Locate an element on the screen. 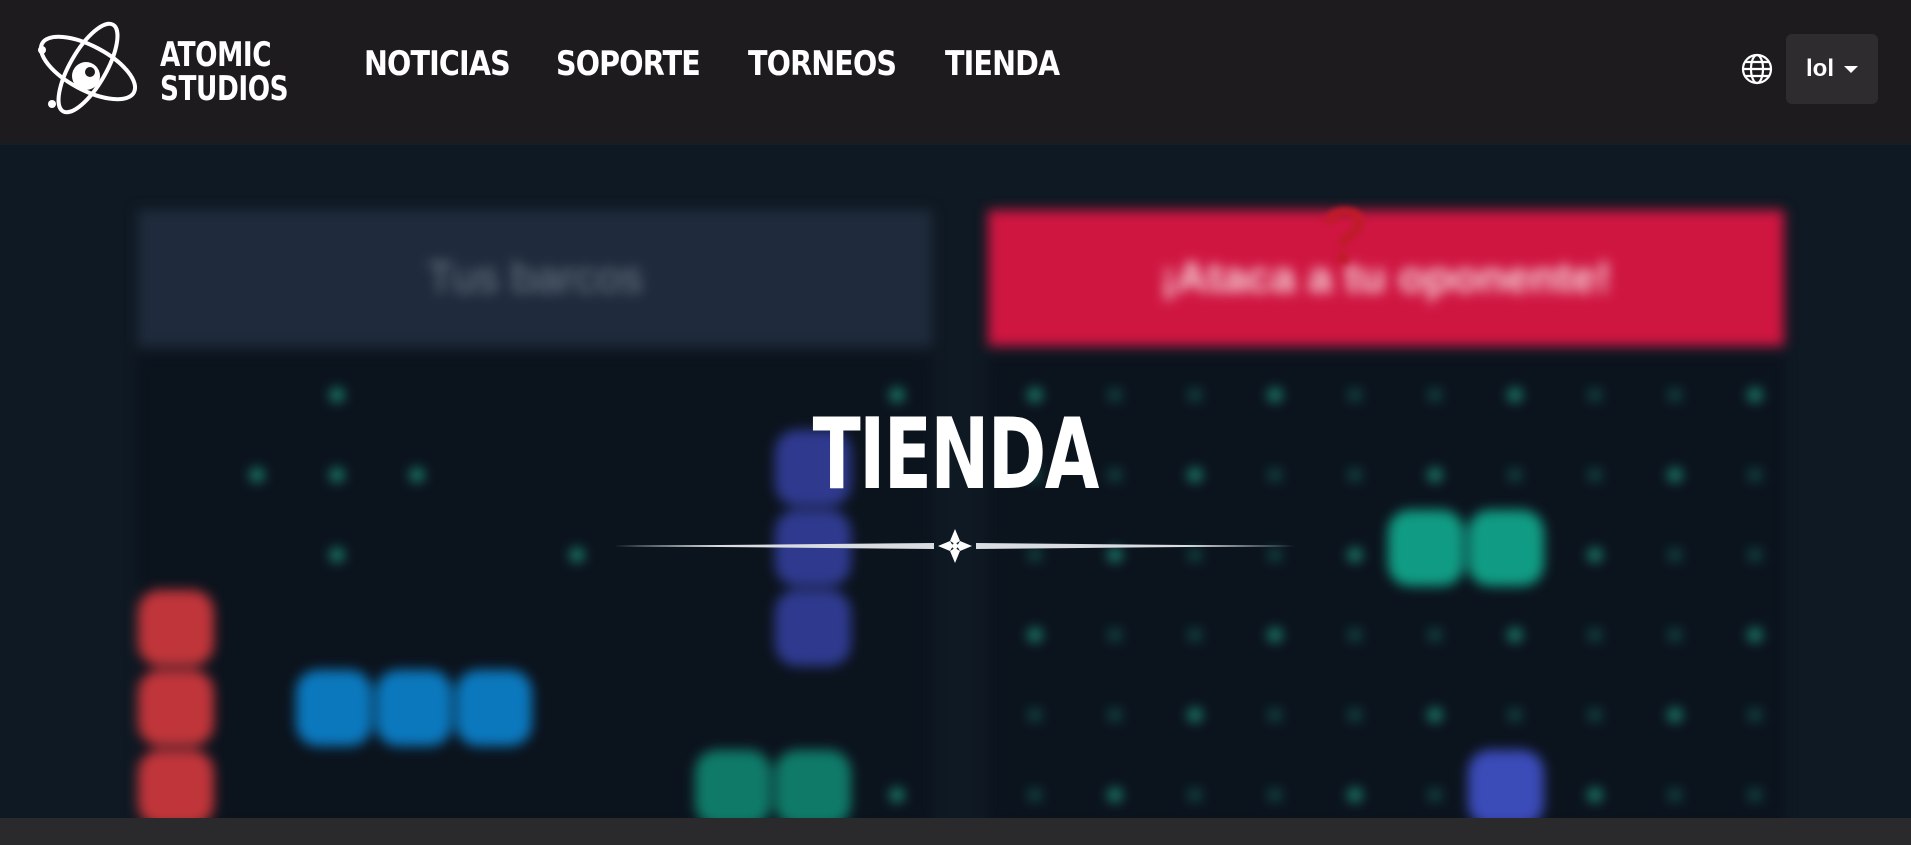 Image resolution: width=1911 pixels, height=845 pixels. brand-name: ATOMIC STUDIOS is located at coordinates (224, 72).